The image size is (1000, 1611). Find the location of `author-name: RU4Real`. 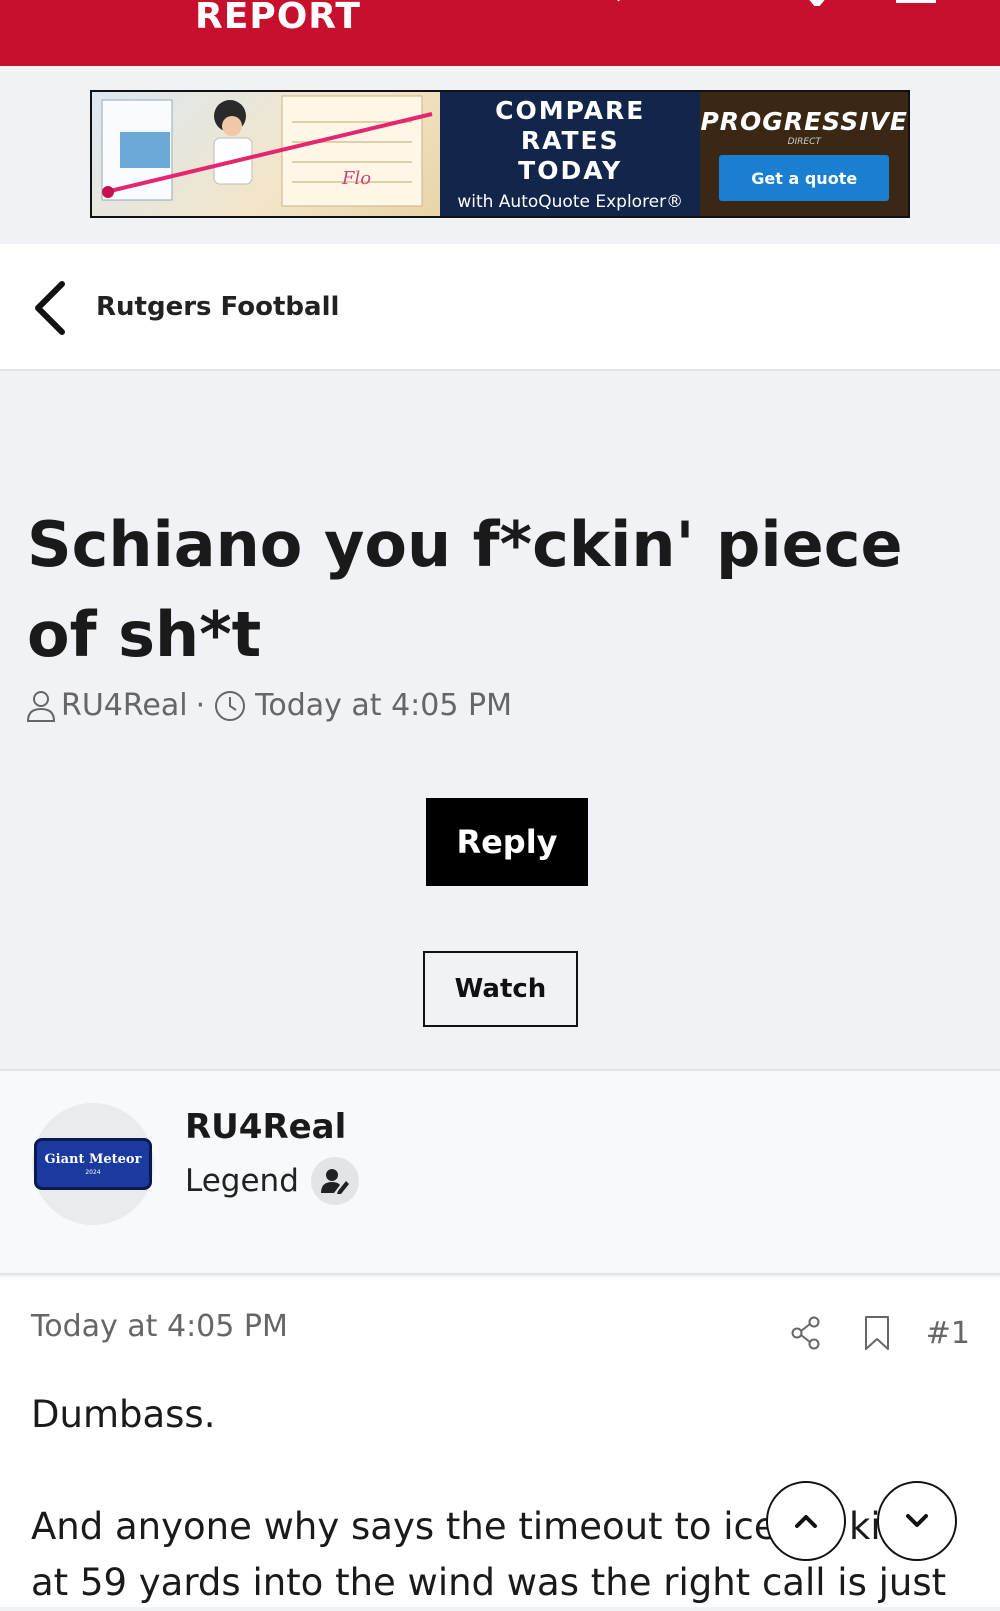

author-name: RU4Real is located at coordinates (265, 1127).